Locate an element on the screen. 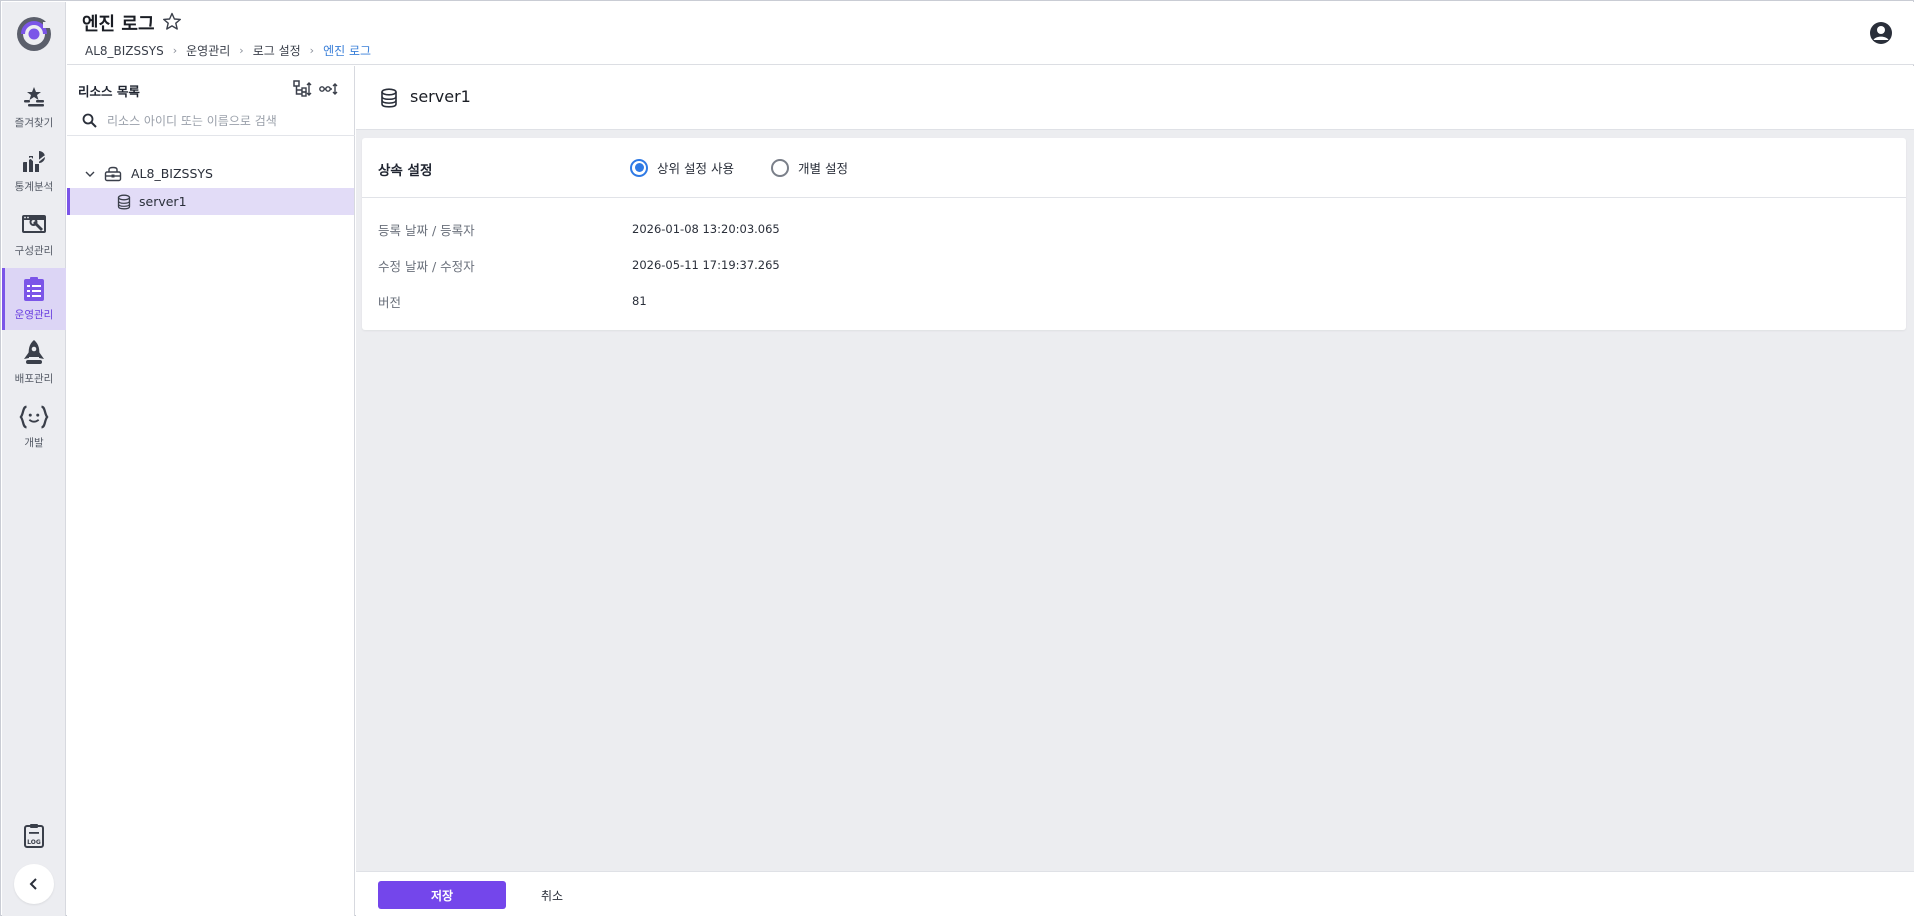 Image resolution: width=1914 pixels, height=916 pixels. nav-item-label: 즐겨찾기 is located at coordinates (34, 123).